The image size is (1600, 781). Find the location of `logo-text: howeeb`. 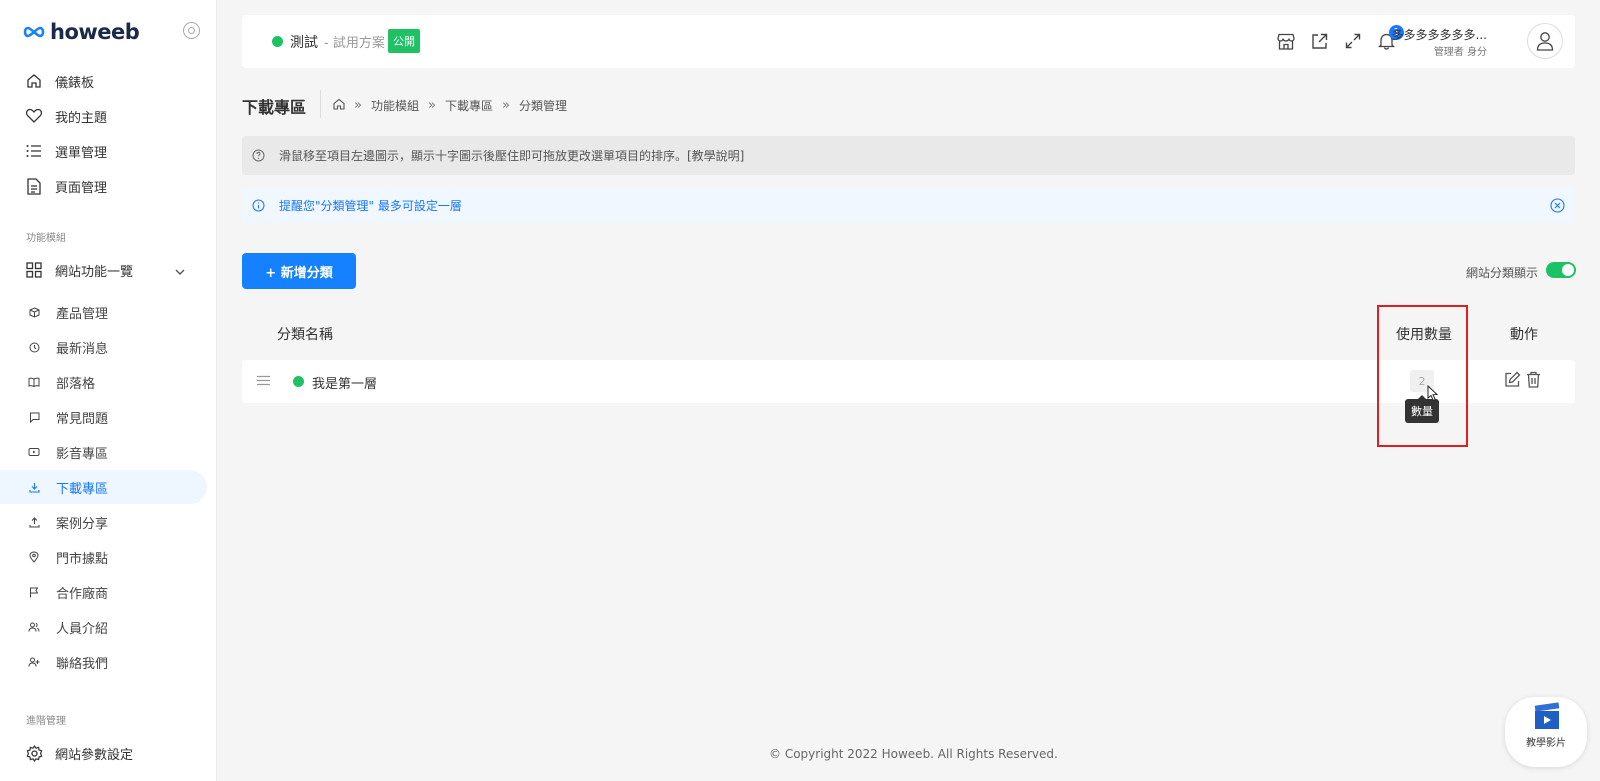

logo-text: howeeb is located at coordinates (95, 32).